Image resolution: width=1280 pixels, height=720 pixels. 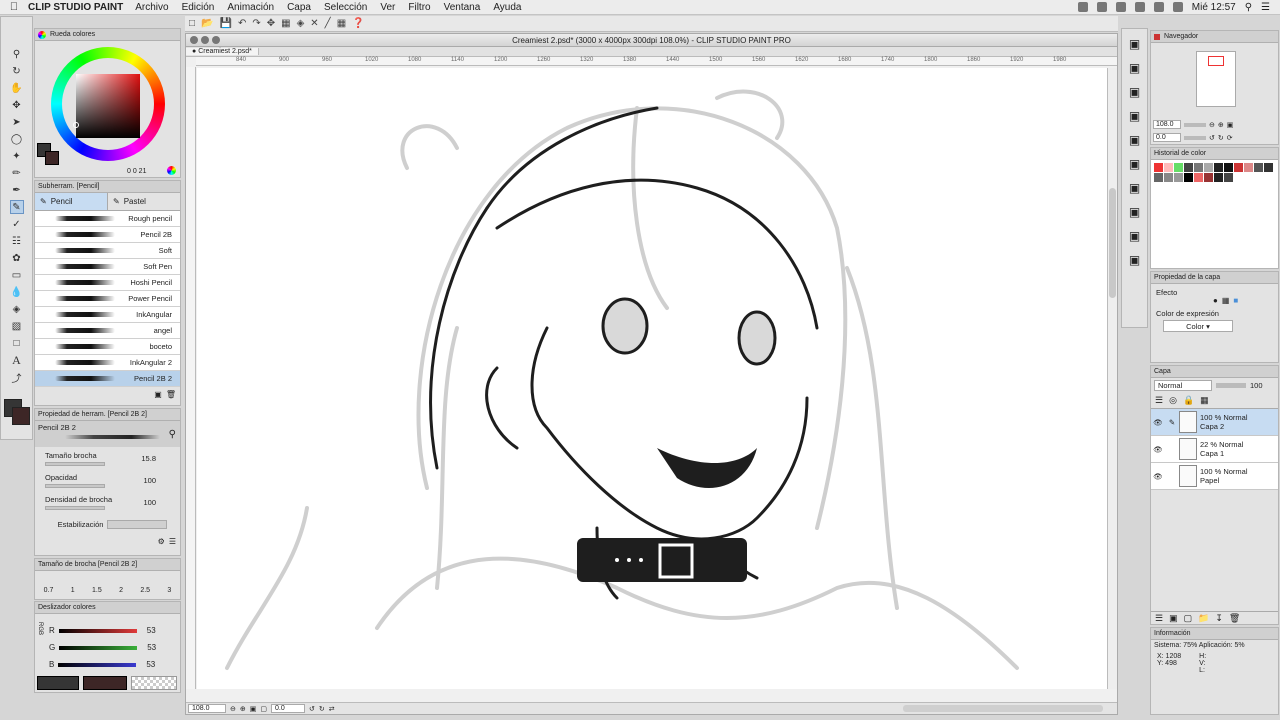 What do you see at coordinates (1221, 125) in the screenshot?
I see `zoom-in-icon: ⊕` at bounding box center [1221, 125].